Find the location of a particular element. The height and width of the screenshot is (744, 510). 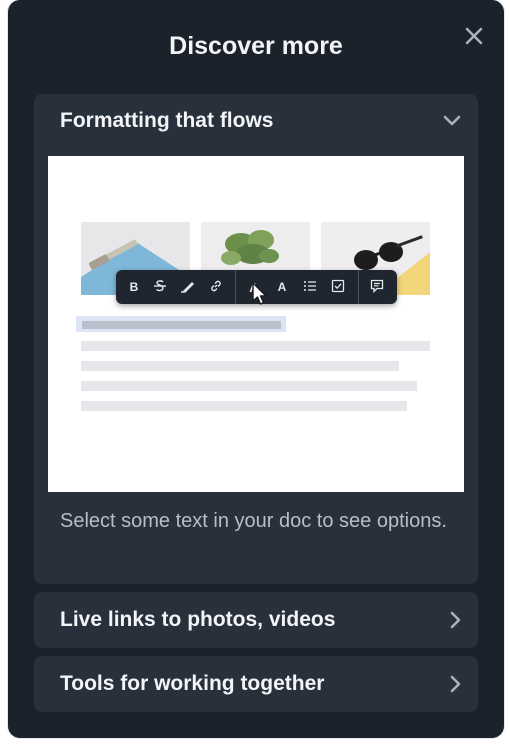

bullet-list-icon is located at coordinates (310, 287).